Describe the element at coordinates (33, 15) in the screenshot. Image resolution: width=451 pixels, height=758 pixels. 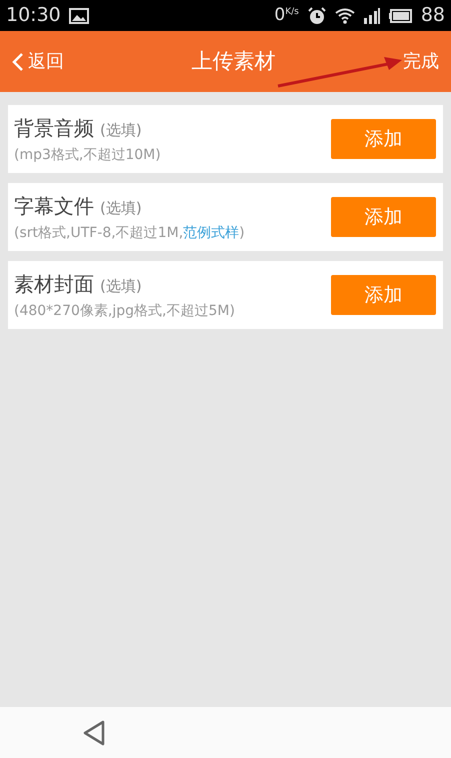
I see `clock-time: 10:30` at that location.